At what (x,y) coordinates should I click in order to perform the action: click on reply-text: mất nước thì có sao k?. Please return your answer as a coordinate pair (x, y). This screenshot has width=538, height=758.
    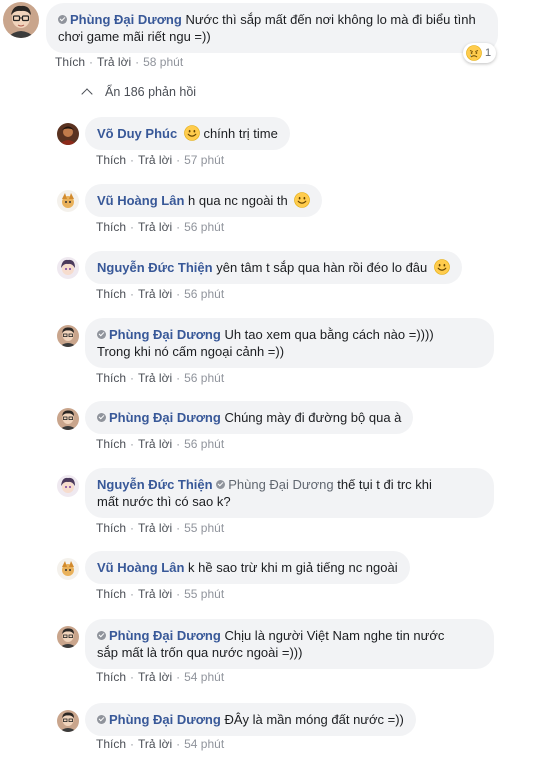
    Looking at the image, I should click on (164, 501).